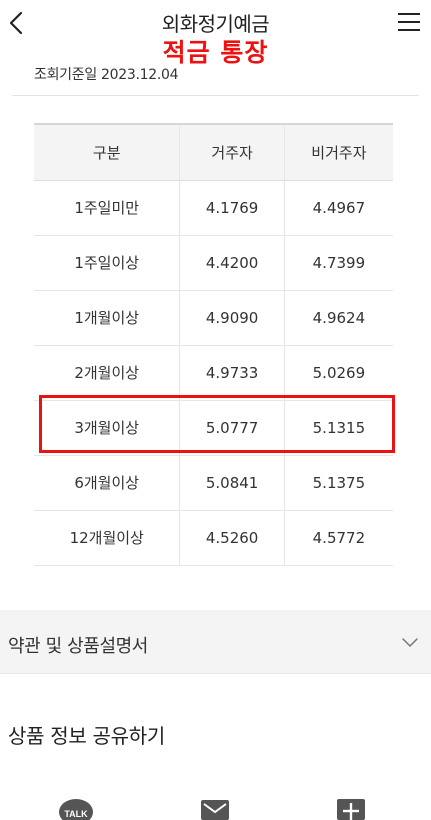 Image resolution: width=431 pixels, height=820 pixels. Describe the element at coordinates (338, 318) in the screenshot. I see `nonresident-rate-cell: 4.9624` at that location.